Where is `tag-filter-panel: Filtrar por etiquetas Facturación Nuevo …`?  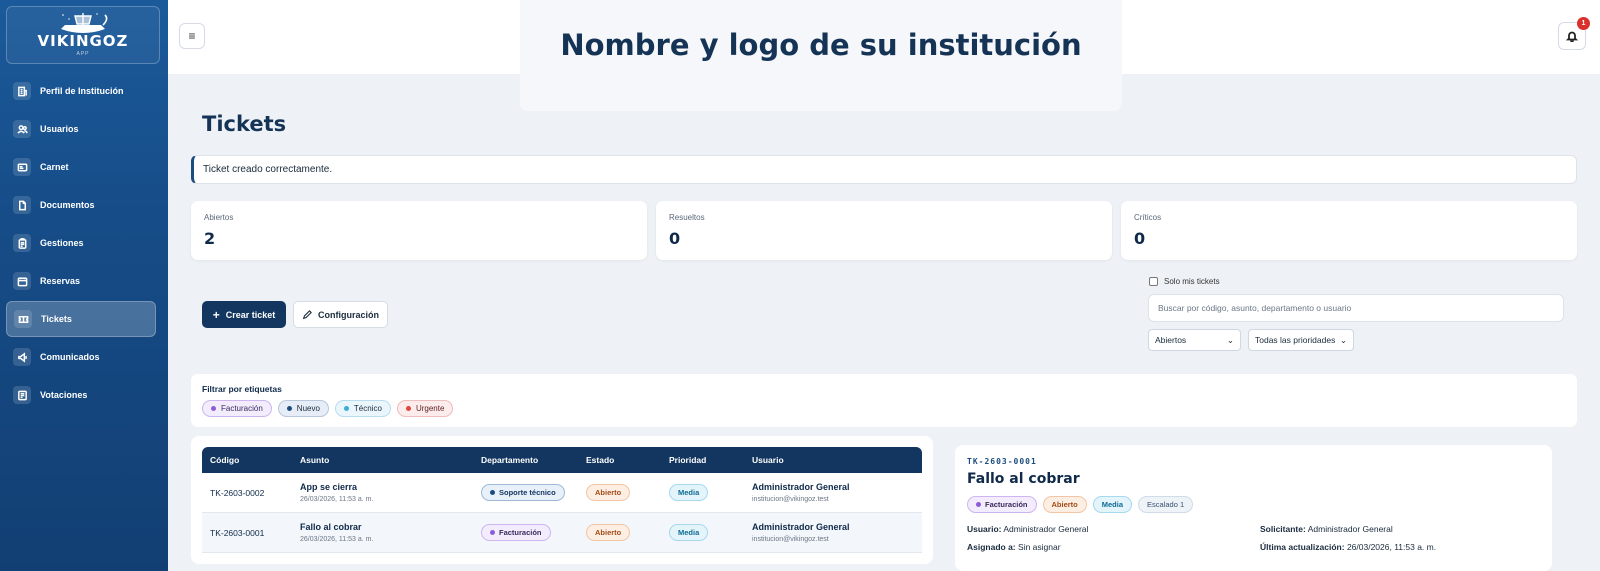
tag-filter-panel: Filtrar por etiquetas Facturación Nuevo … is located at coordinates (884, 400).